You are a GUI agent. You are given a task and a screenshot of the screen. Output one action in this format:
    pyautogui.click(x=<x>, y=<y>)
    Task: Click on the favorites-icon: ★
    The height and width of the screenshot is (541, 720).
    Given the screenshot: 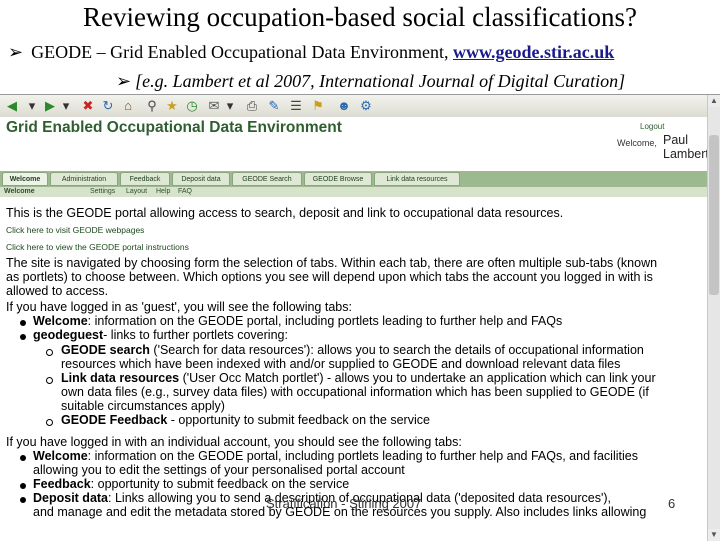 What is the action you would take?
    pyautogui.click(x=172, y=106)
    